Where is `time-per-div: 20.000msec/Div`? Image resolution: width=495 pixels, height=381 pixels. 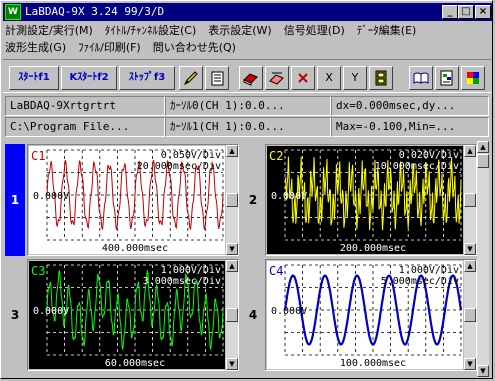 time-per-div: 20.000msec/Div is located at coordinates (179, 166).